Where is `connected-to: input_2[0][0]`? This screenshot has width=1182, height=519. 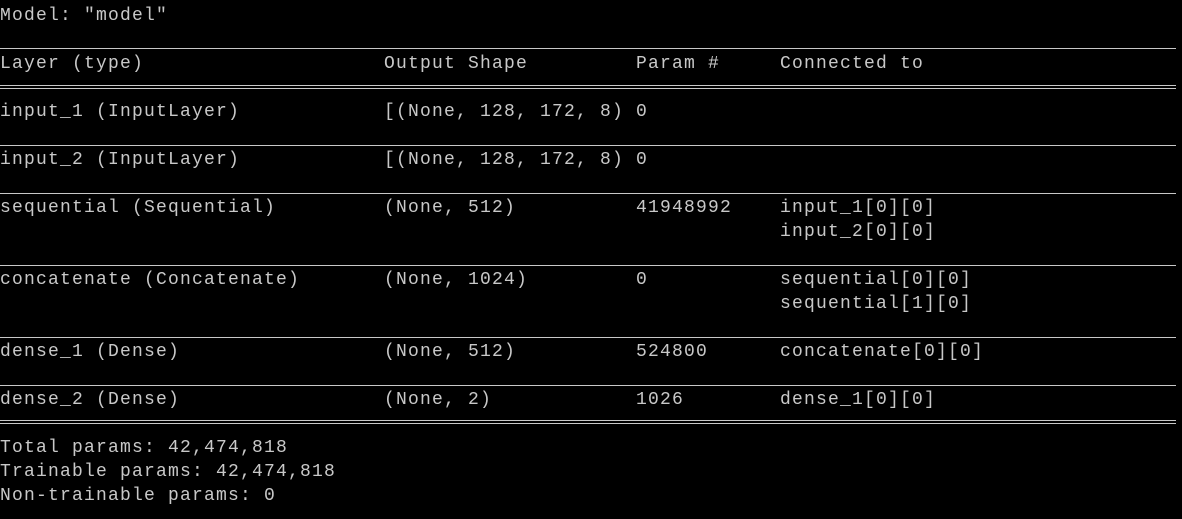 connected-to: input_2[0][0] is located at coordinates (858, 232).